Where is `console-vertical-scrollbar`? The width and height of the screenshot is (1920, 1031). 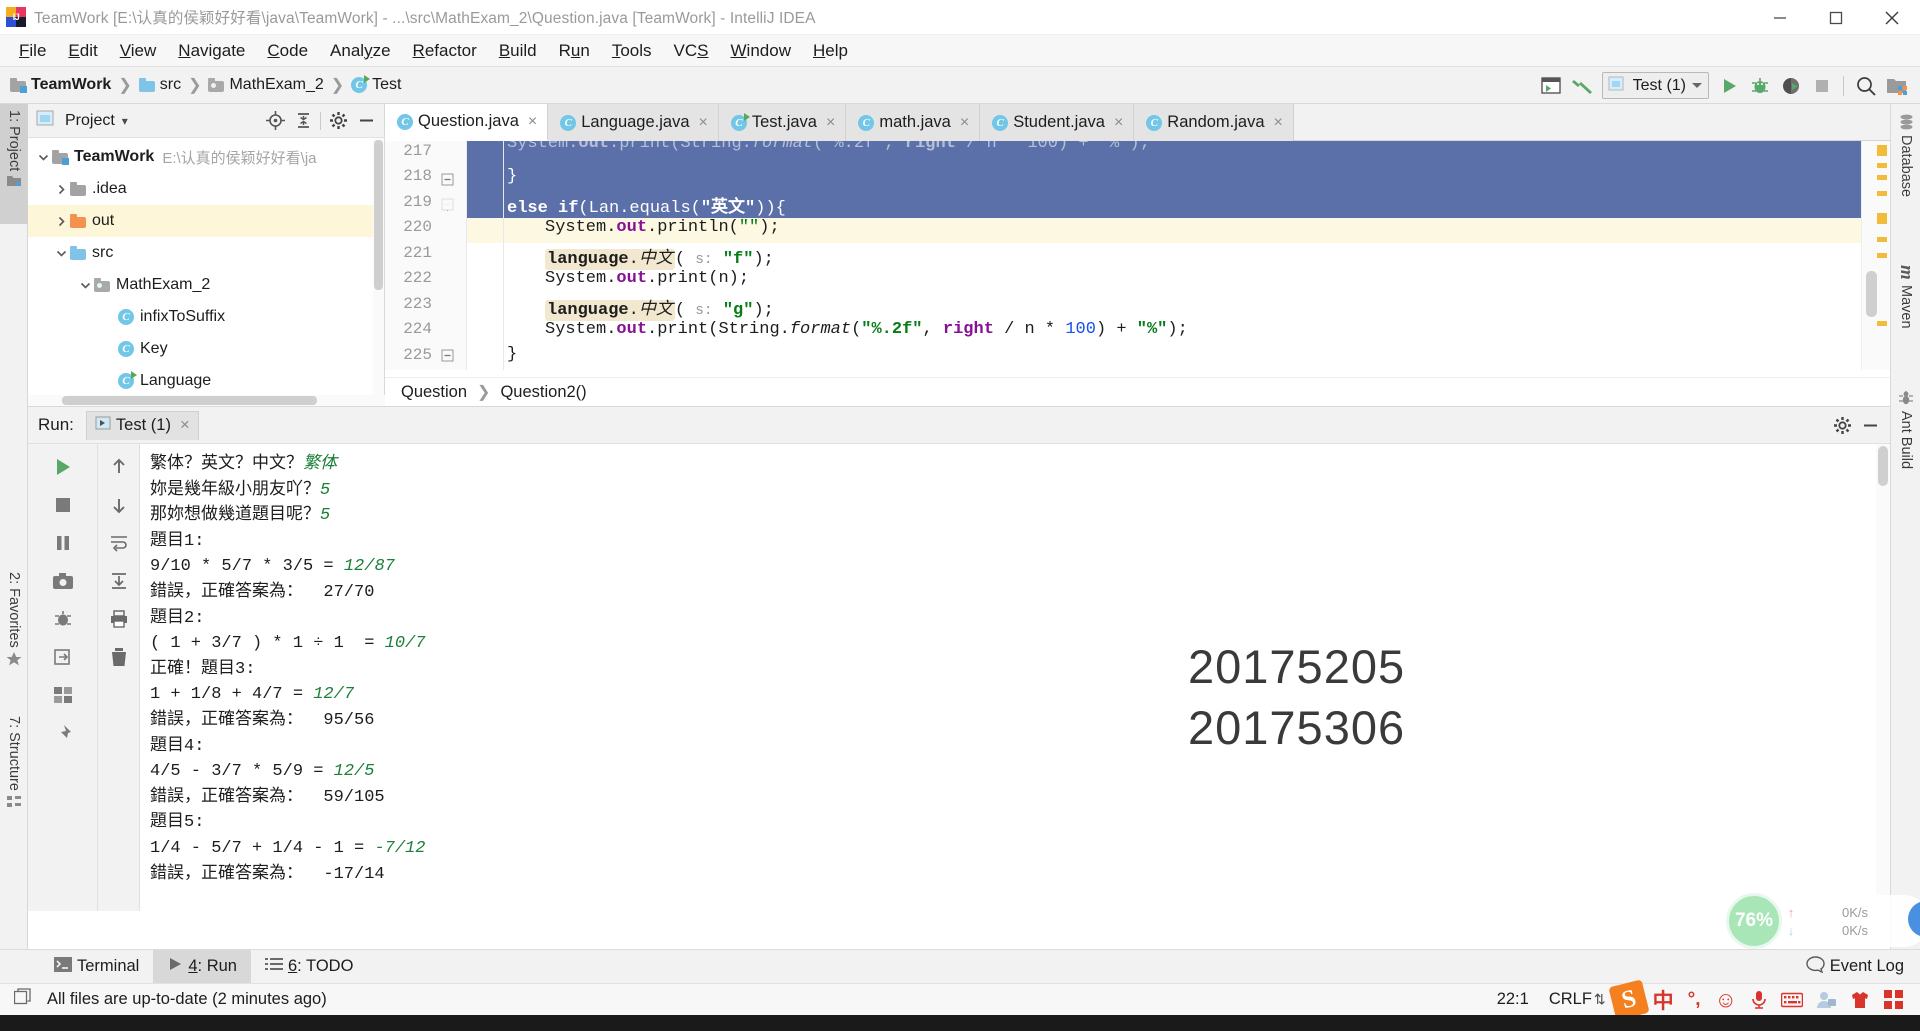
console-vertical-scrollbar is located at coordinates (1883, 677).